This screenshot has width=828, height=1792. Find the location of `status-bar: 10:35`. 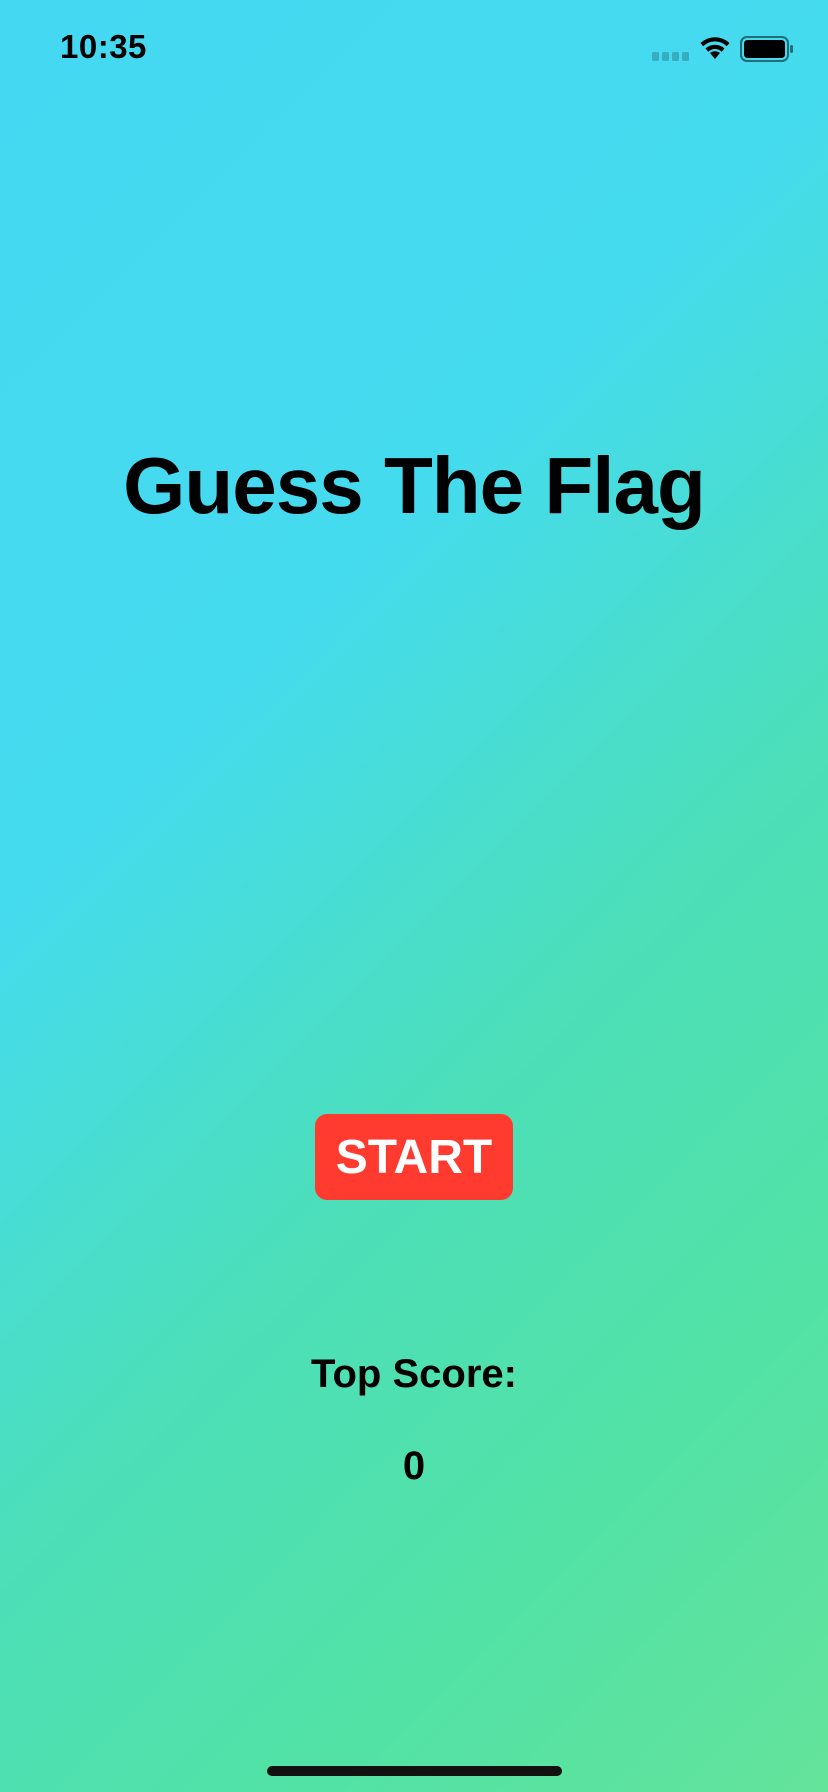

status-bar: 10:35 is located at coordinates (414, 50).